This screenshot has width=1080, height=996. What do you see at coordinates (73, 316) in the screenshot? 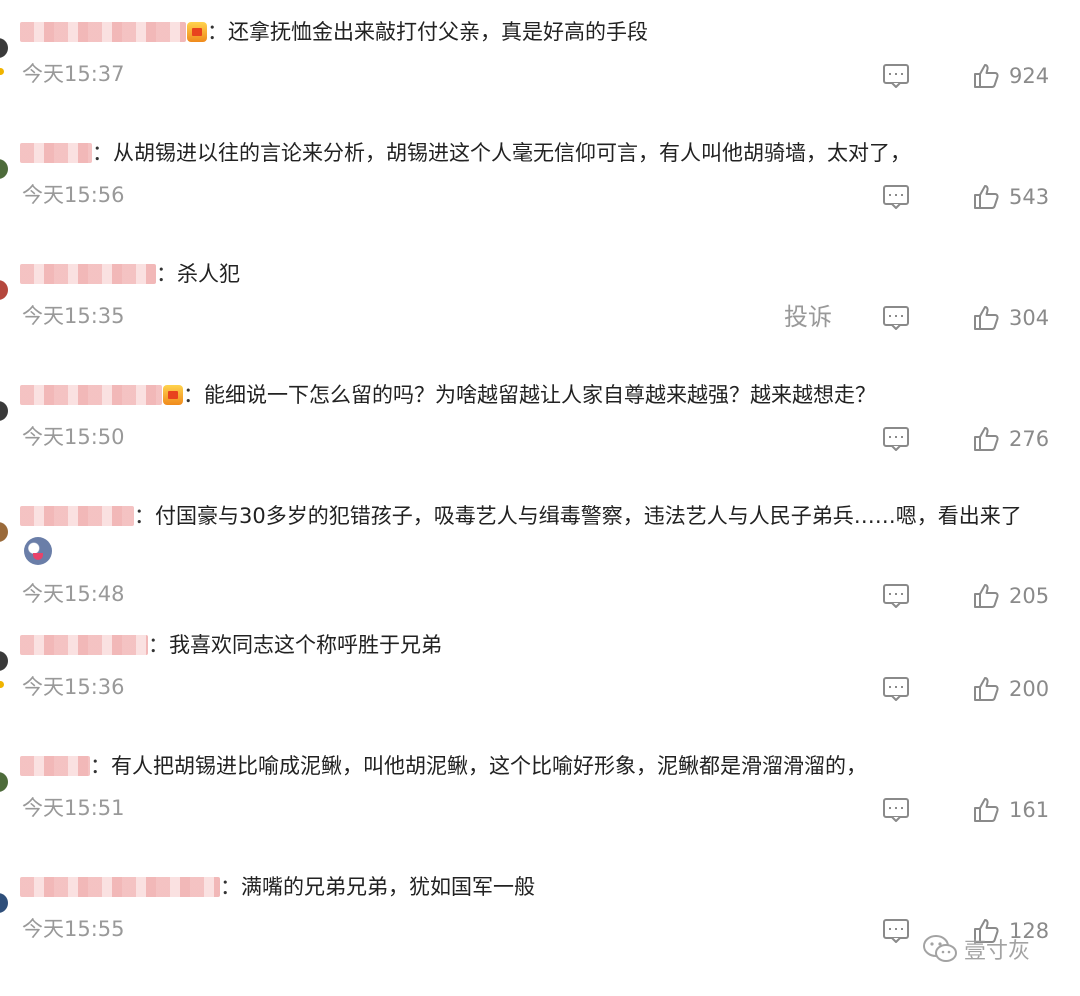
I see `comment-time: 今天15:35` at bounding box center [73, 316].